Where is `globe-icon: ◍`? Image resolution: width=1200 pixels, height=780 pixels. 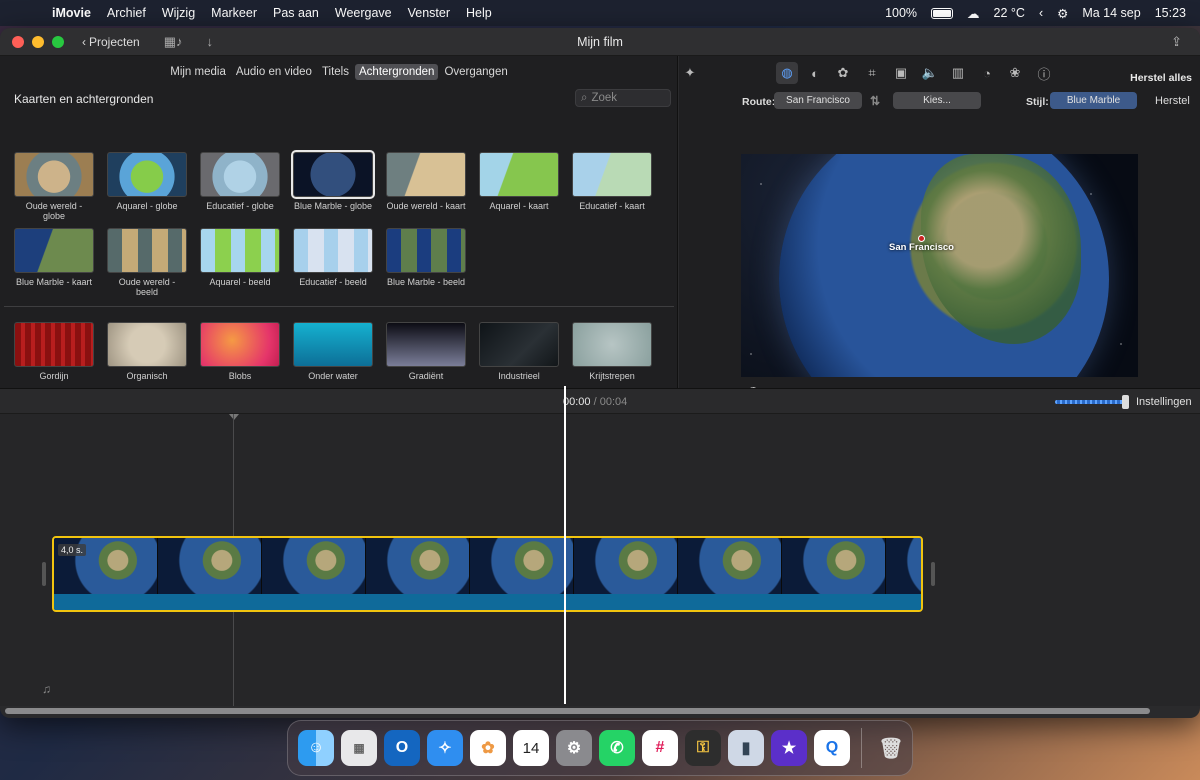
globe-icon: ◍ is located at coordinates (787, 73).